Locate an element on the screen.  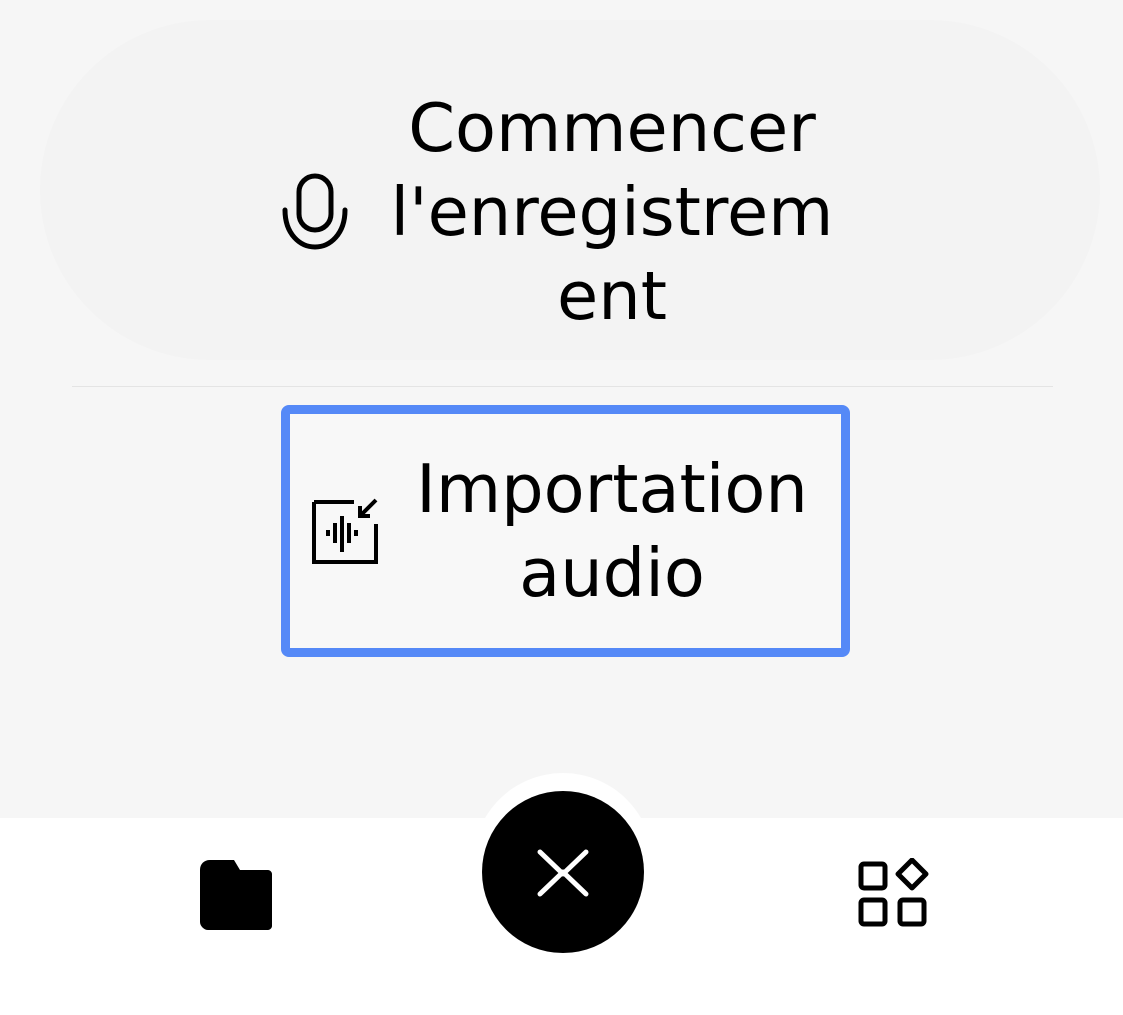
close-menu-button is located at coordinates (563, 872).